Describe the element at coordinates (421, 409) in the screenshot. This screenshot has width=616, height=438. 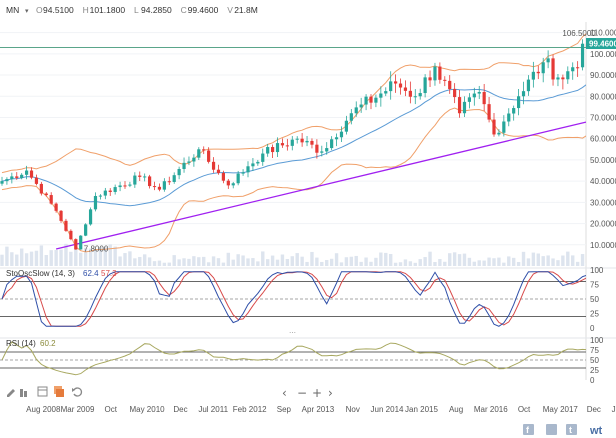
I see `time-tick-label: Jan 2015` at that location.